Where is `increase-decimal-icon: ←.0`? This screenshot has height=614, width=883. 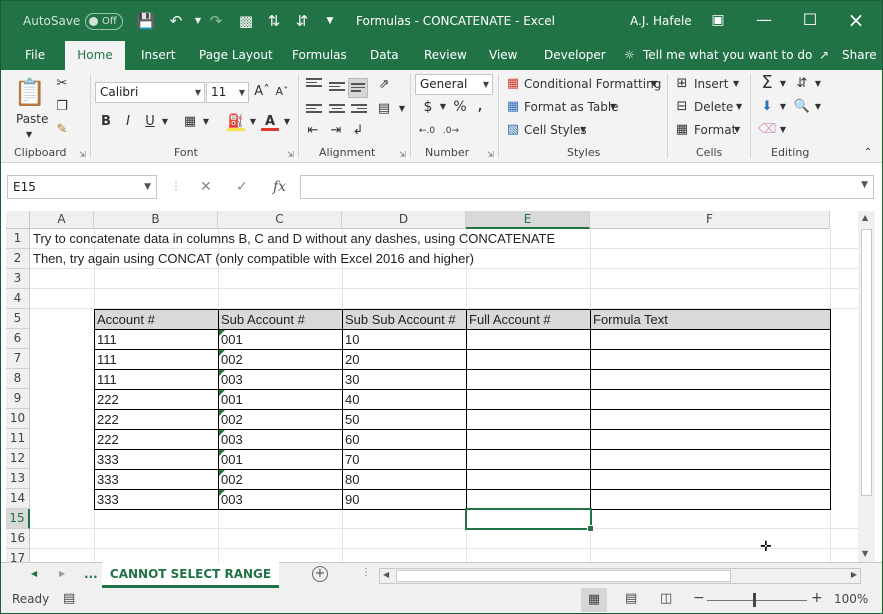
increase-decimal-icon: ←.0 is located at coordinates (427, 131).